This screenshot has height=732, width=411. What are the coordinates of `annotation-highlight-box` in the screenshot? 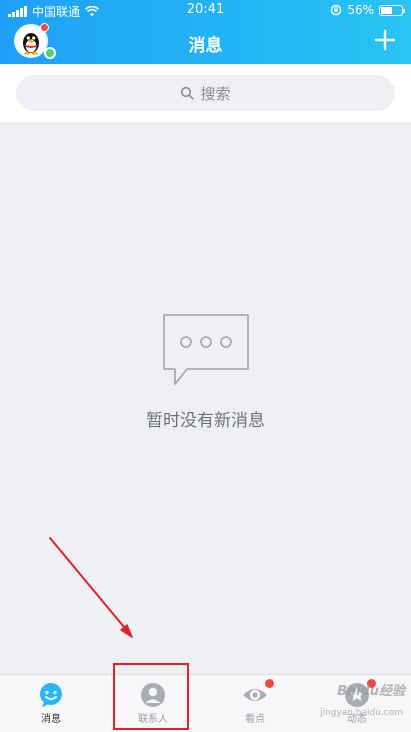 It's located at (151, 696).